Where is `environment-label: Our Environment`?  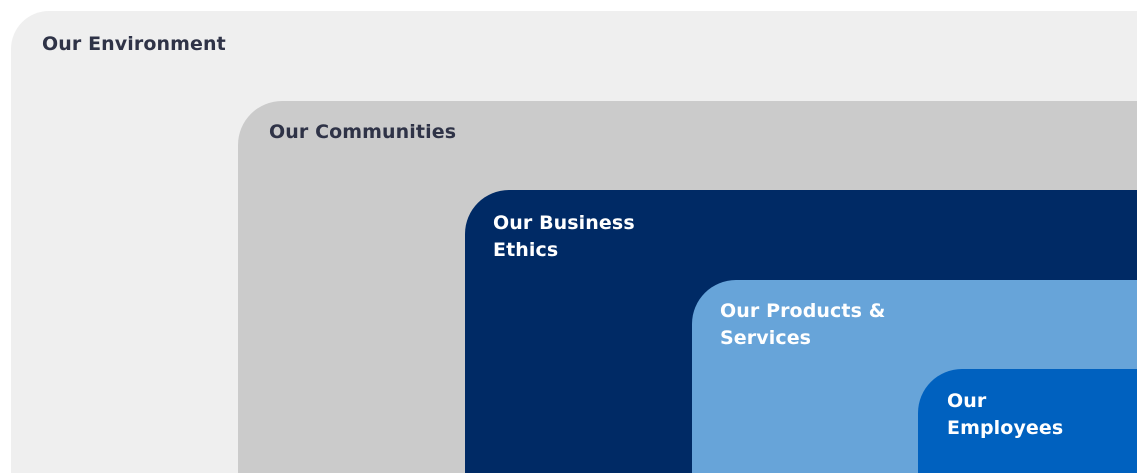 environment-label: Our Environment is located at coordinates (134, 44).